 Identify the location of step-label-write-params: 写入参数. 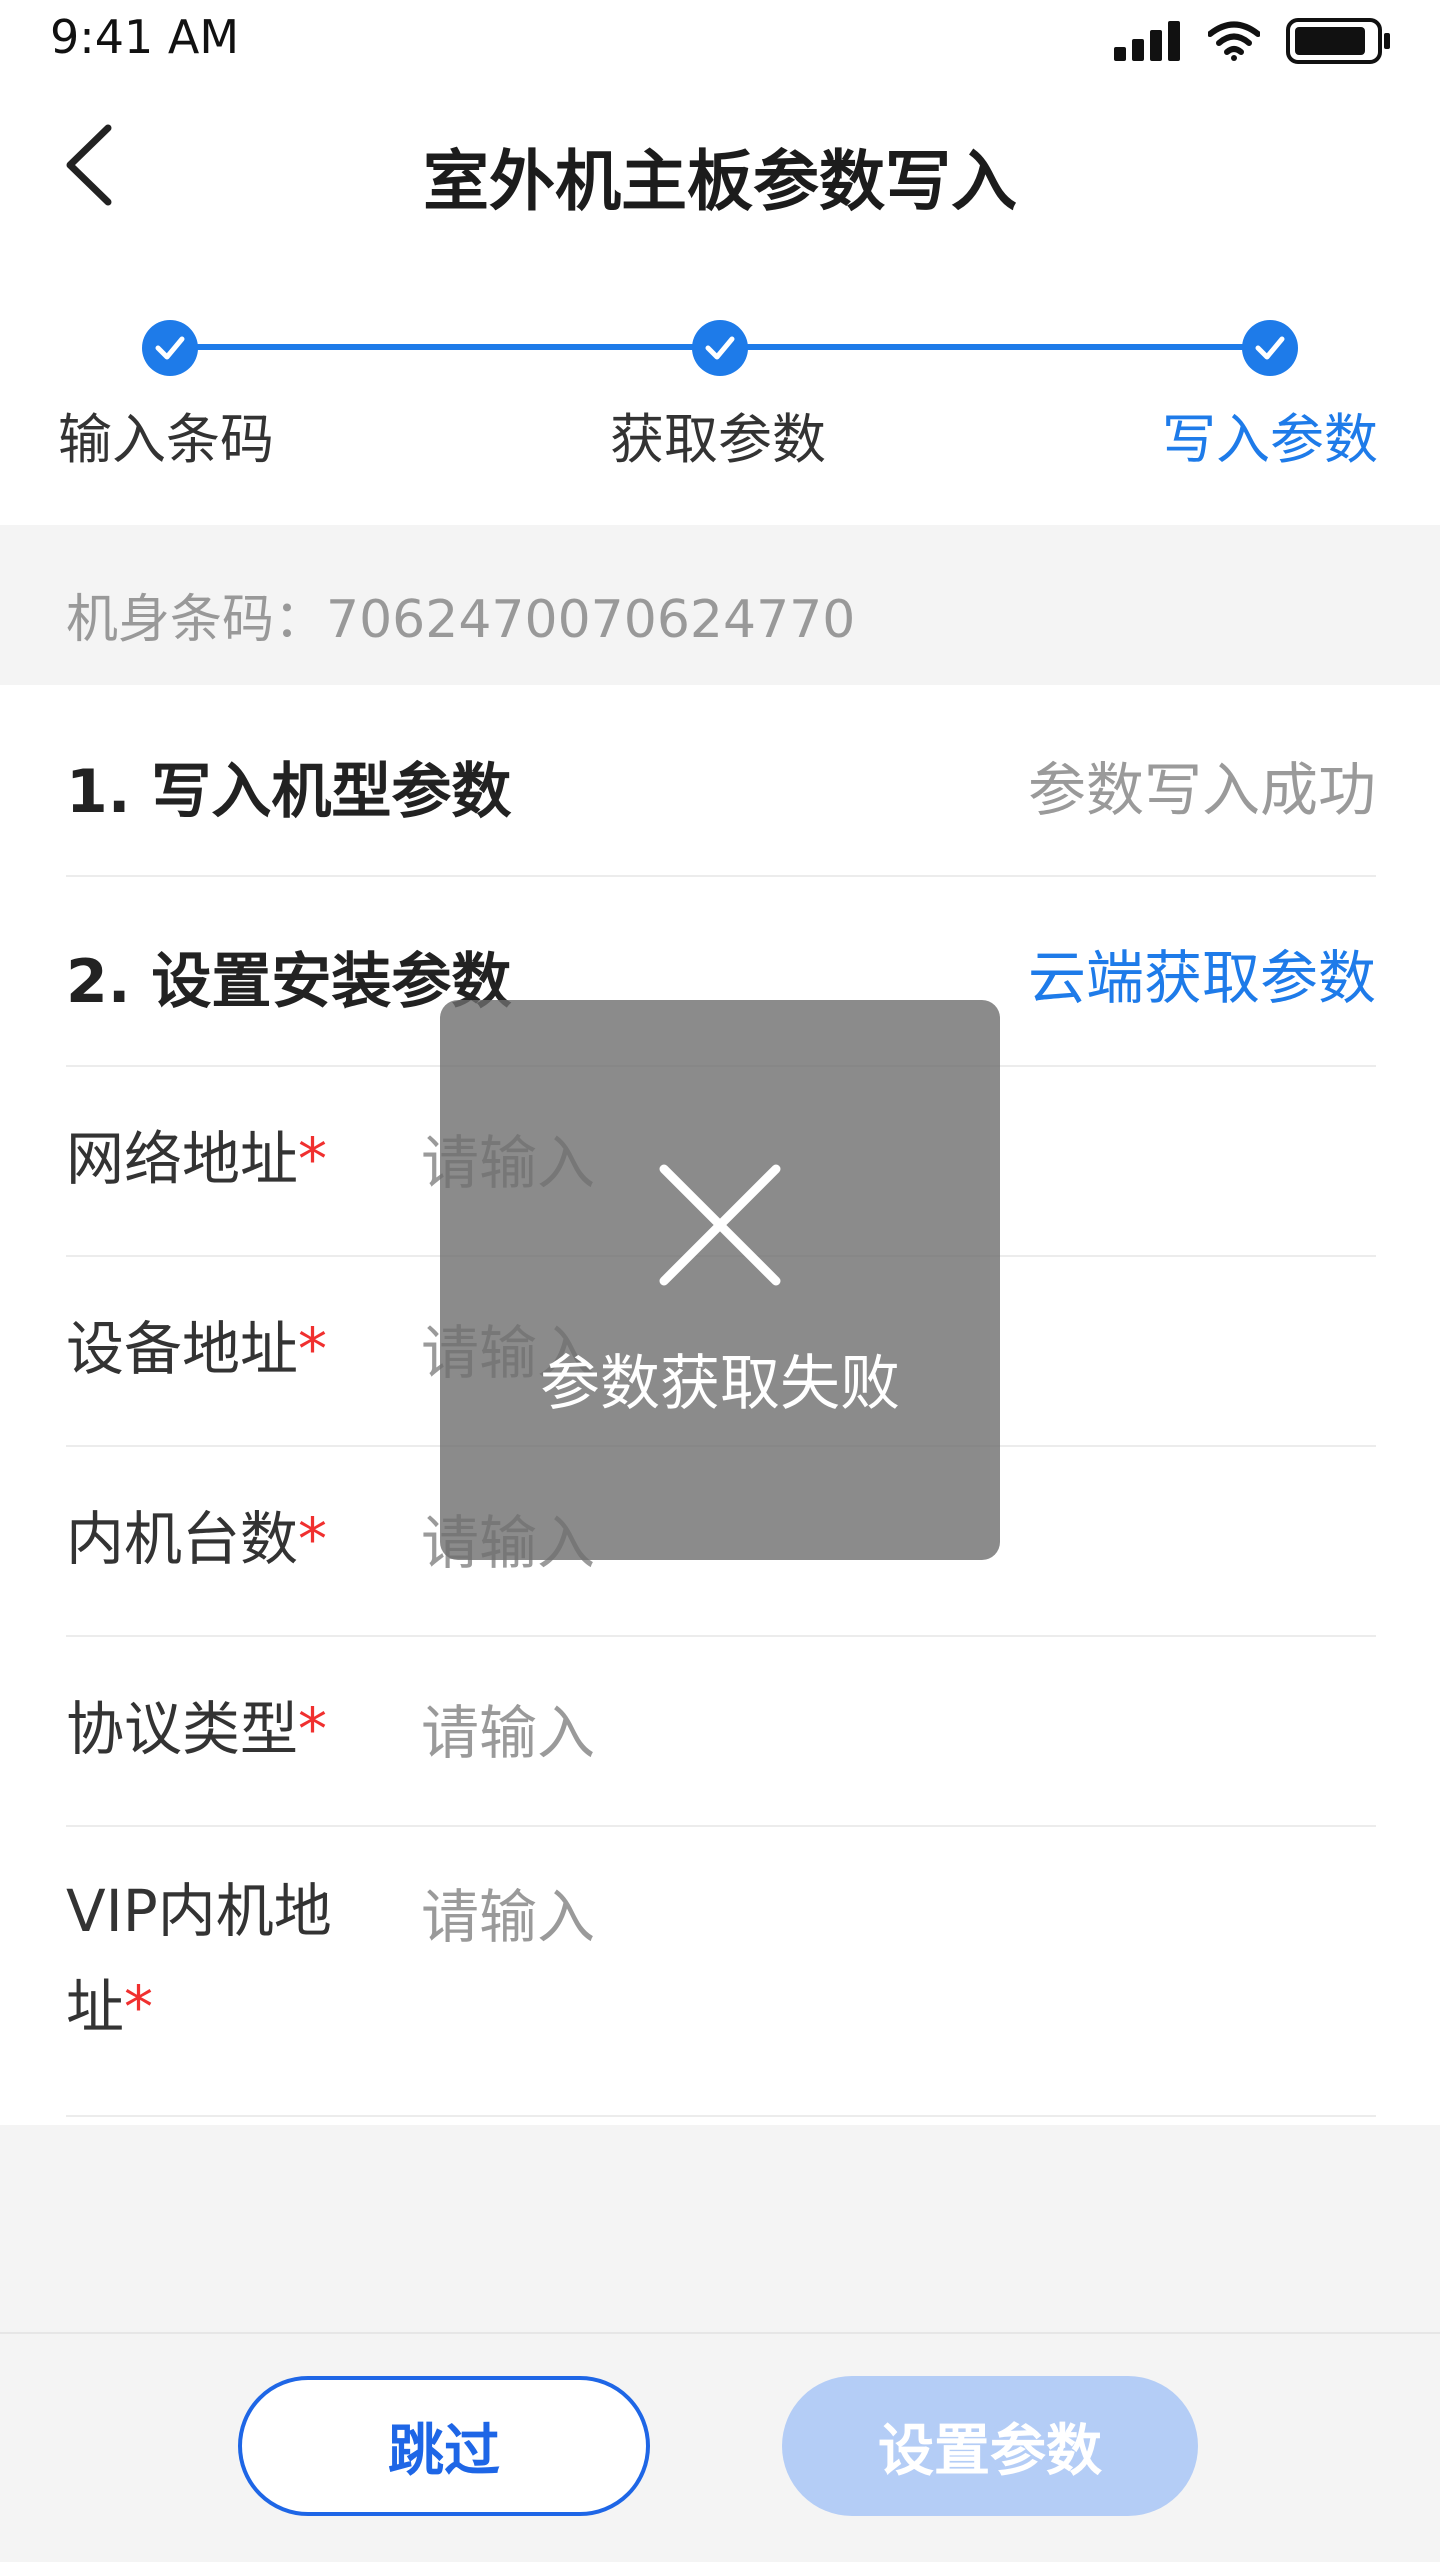
(1270, 439).